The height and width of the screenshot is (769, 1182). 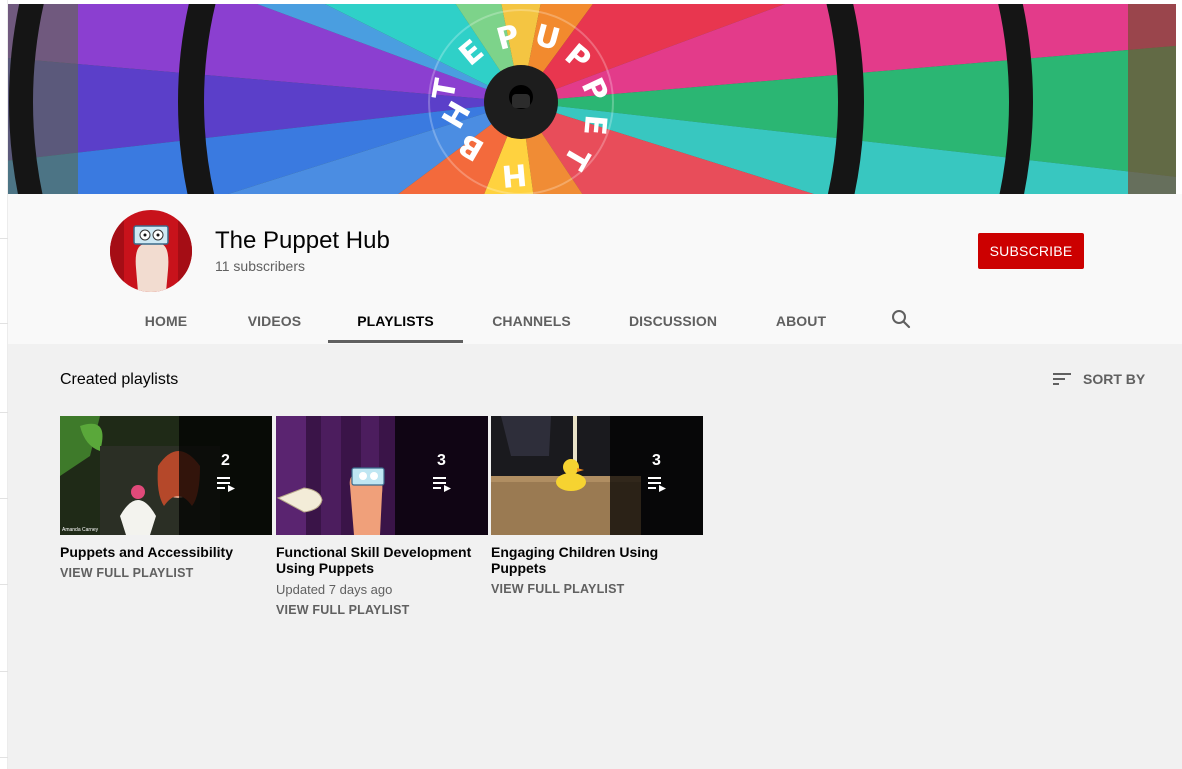 What do you see at coordinates (514, 174) in the screenshot?
I see `svg-text: H` at bounding box center [514, 174].